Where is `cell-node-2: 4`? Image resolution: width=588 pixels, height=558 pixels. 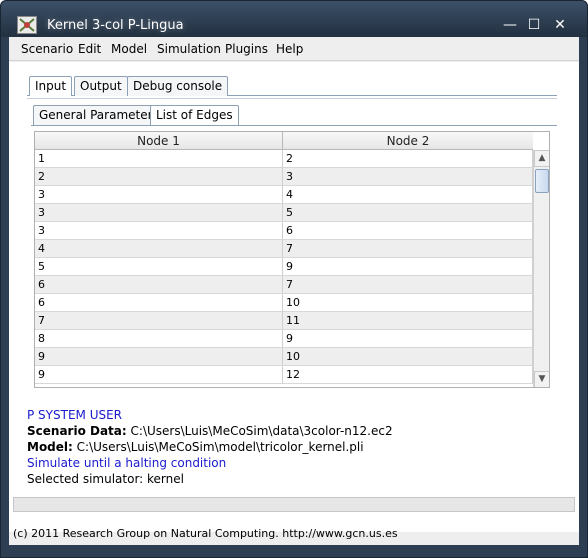
cell-node-2: 4 is located at coordinates (408, 195).